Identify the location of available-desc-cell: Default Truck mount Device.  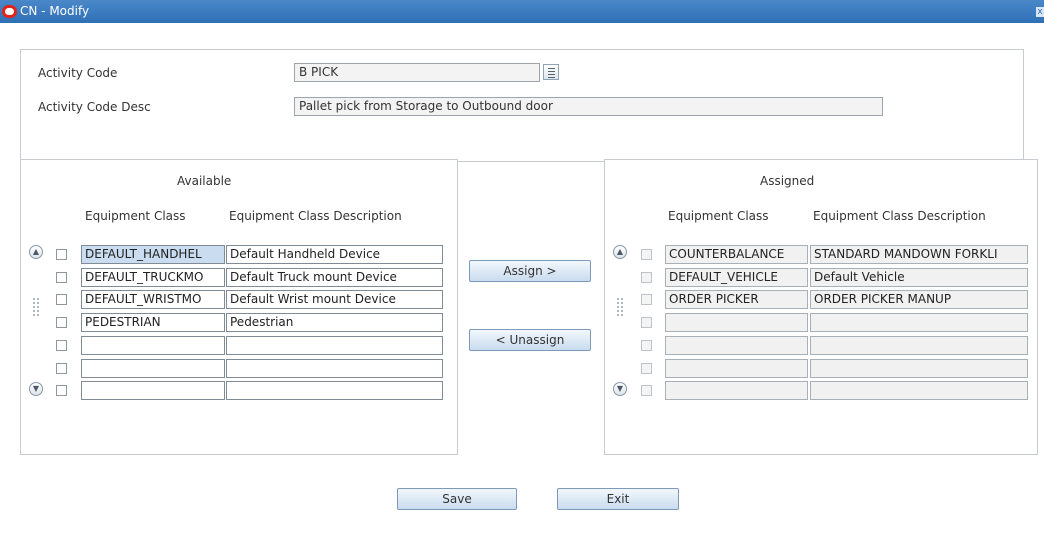
(334, 277).